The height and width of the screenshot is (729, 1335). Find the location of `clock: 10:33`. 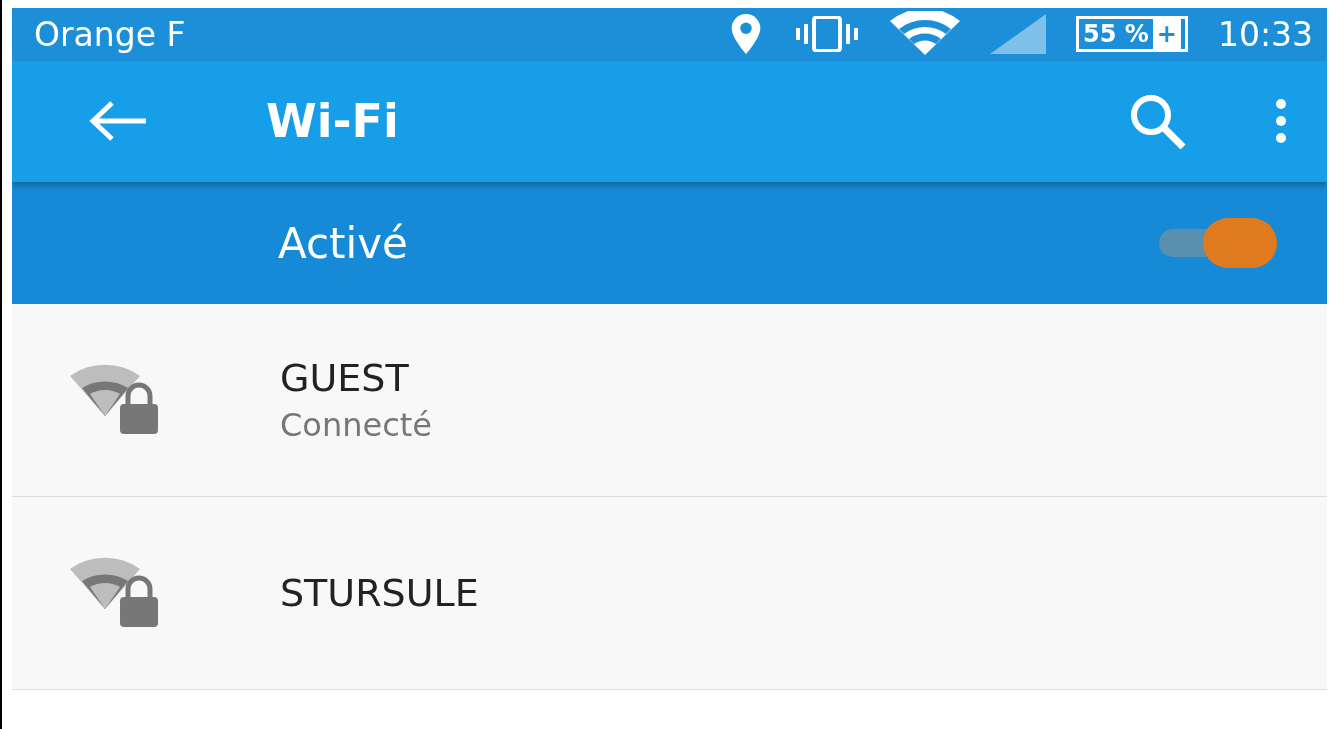

clock: 10:33 is located at coordinates (1265, 34).